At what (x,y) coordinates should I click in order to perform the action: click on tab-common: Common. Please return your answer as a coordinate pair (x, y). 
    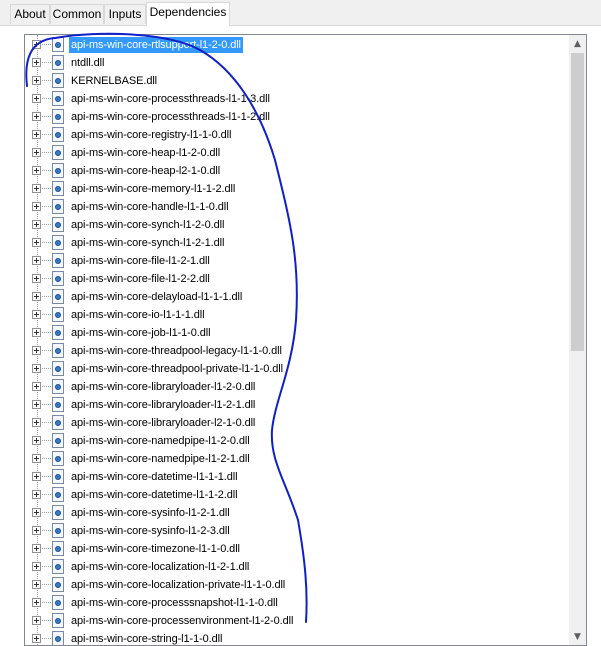
    Looking at the image, I should click on (77, 14).